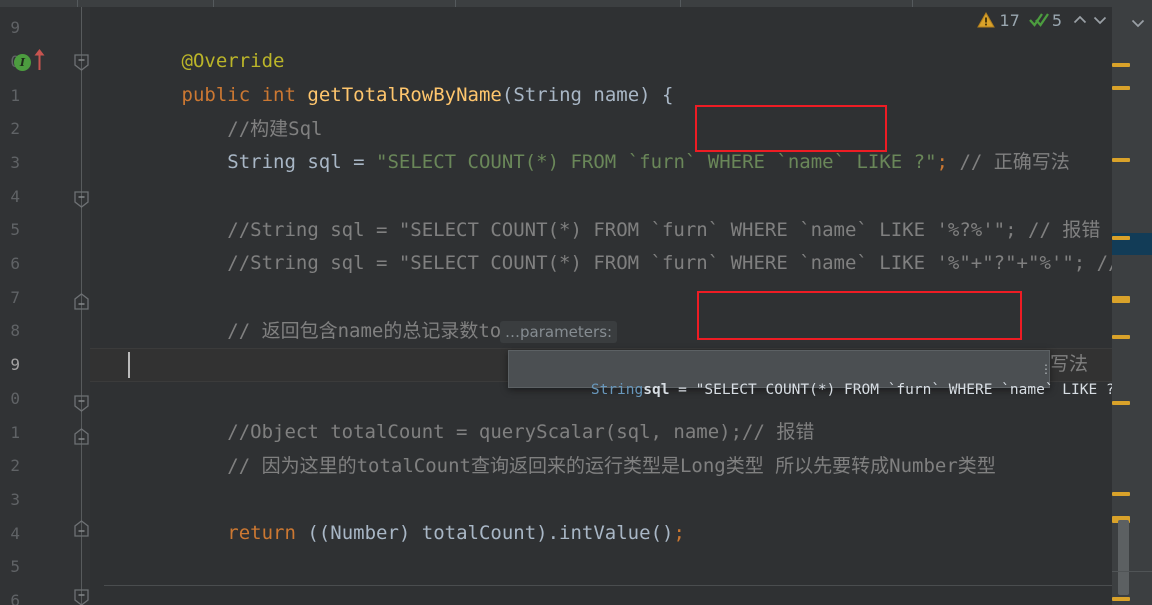  I want to click on warning-triangle-icon, so click(986, 20).